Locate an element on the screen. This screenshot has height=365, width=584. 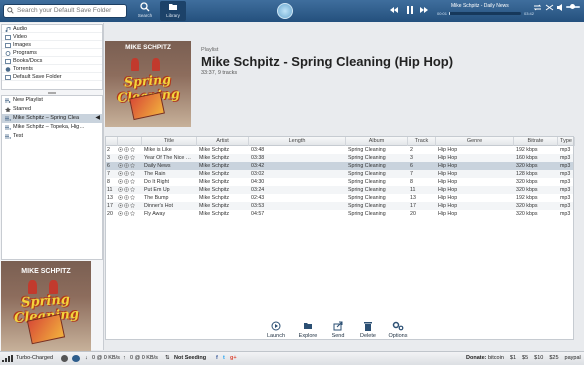
pause-icon is located at coordinates (410, 10).